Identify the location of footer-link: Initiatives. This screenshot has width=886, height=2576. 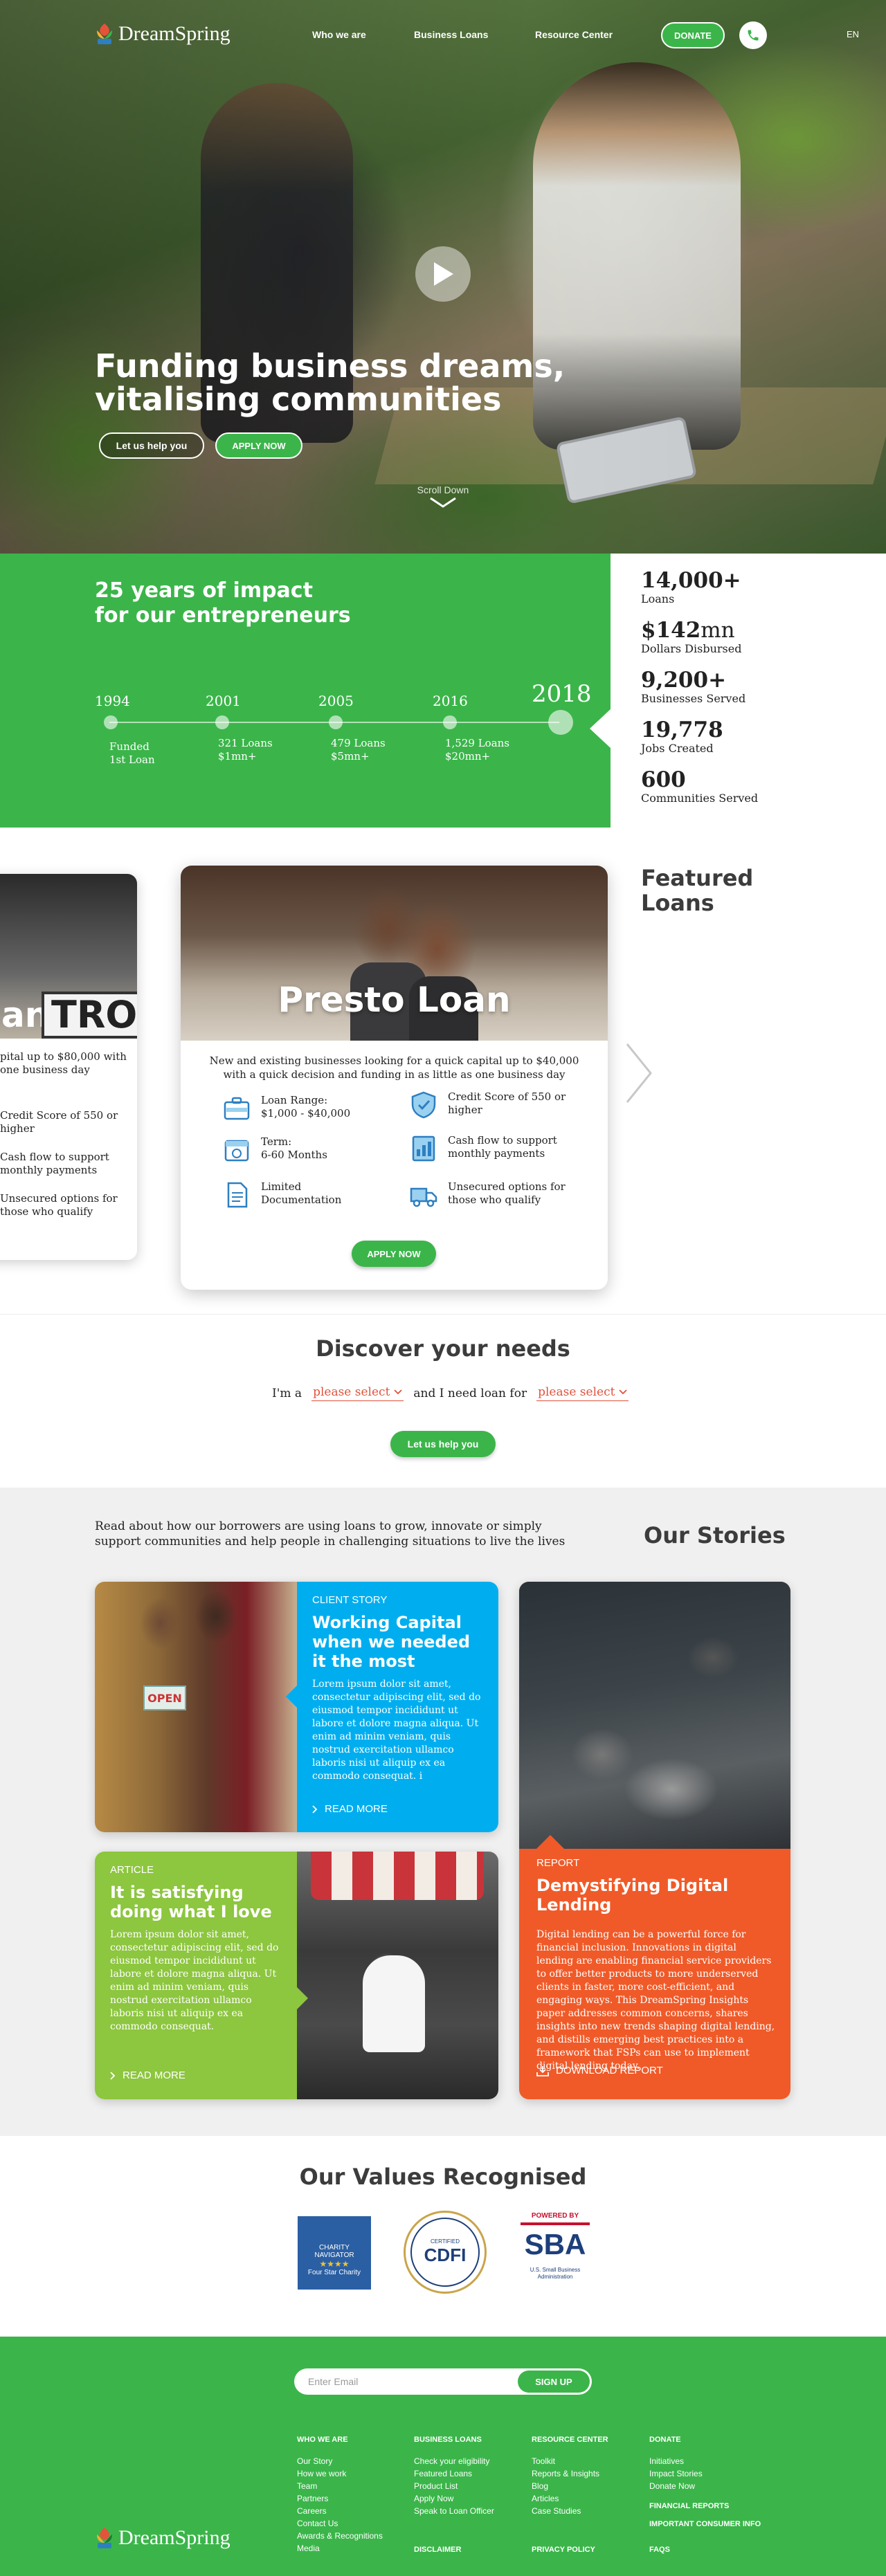
(705, 2461).